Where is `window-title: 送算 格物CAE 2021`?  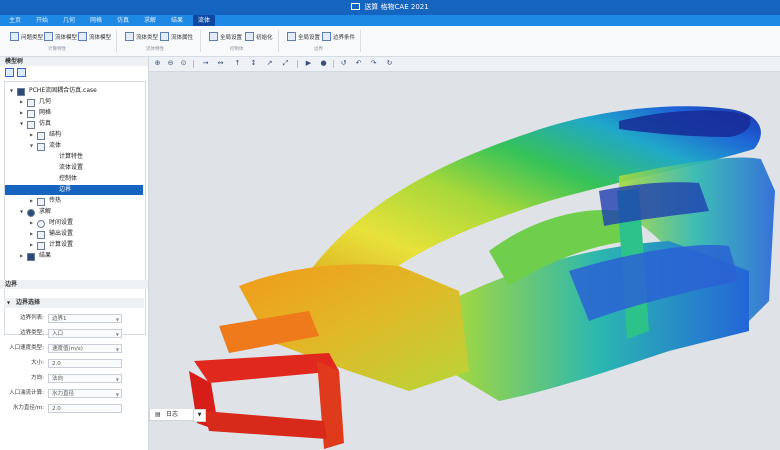 window-title: 送算 格物CAE 2021 is located at coordinates (390, 7).